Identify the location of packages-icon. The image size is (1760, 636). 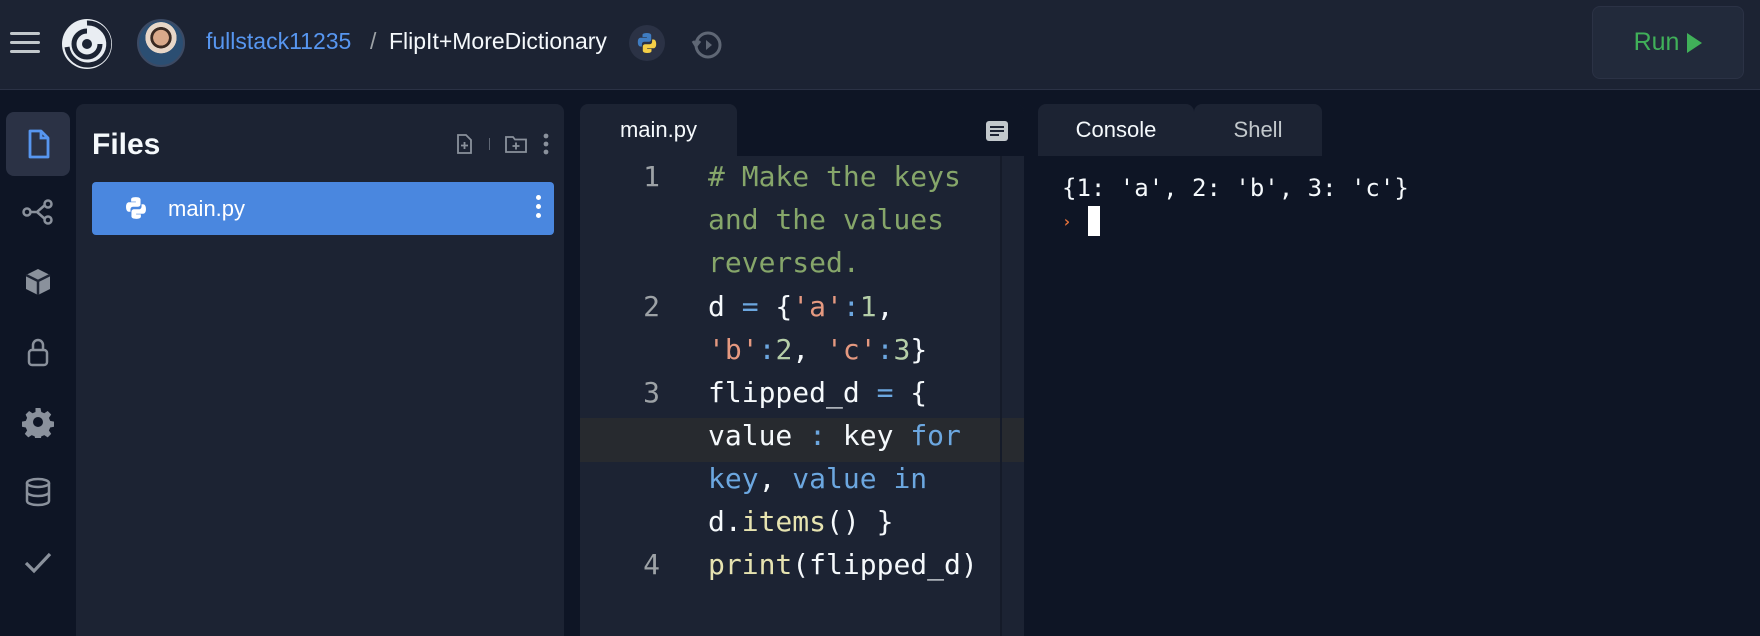
(38, 282).